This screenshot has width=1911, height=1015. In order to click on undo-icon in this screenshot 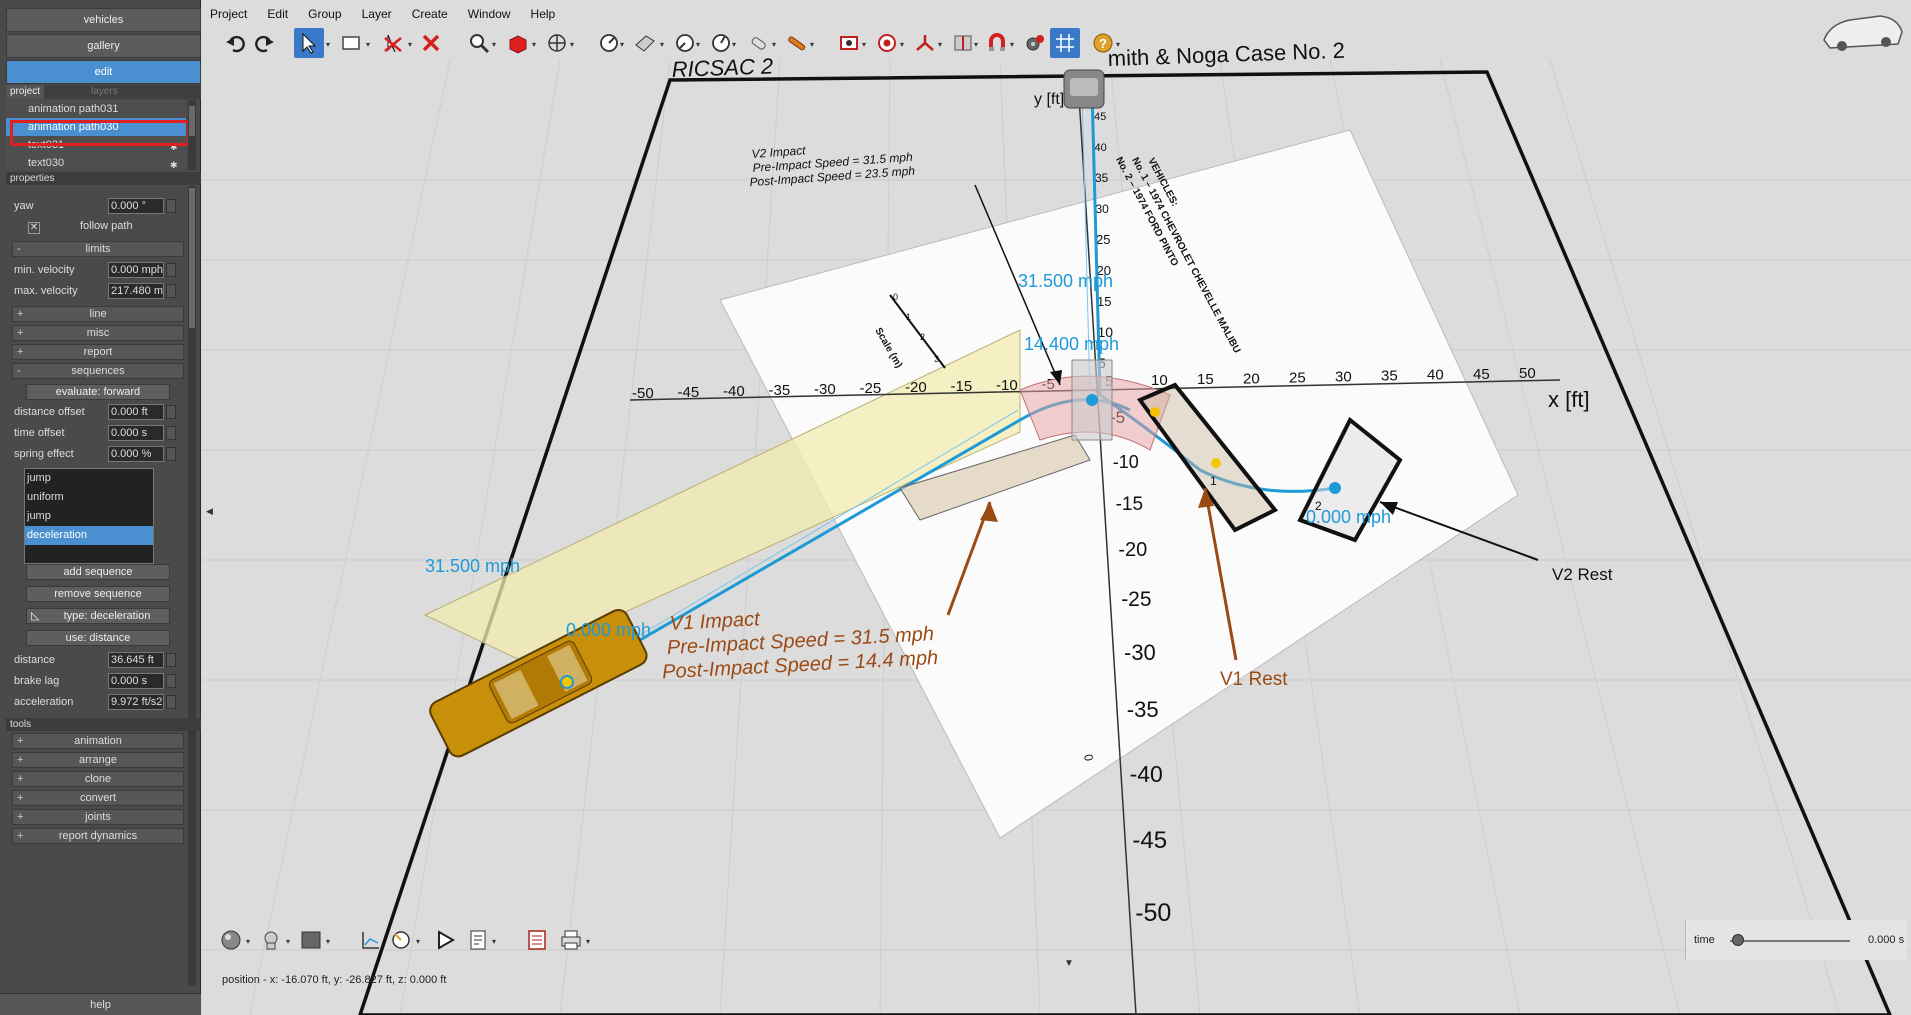, I will do `click(235, 43)`.